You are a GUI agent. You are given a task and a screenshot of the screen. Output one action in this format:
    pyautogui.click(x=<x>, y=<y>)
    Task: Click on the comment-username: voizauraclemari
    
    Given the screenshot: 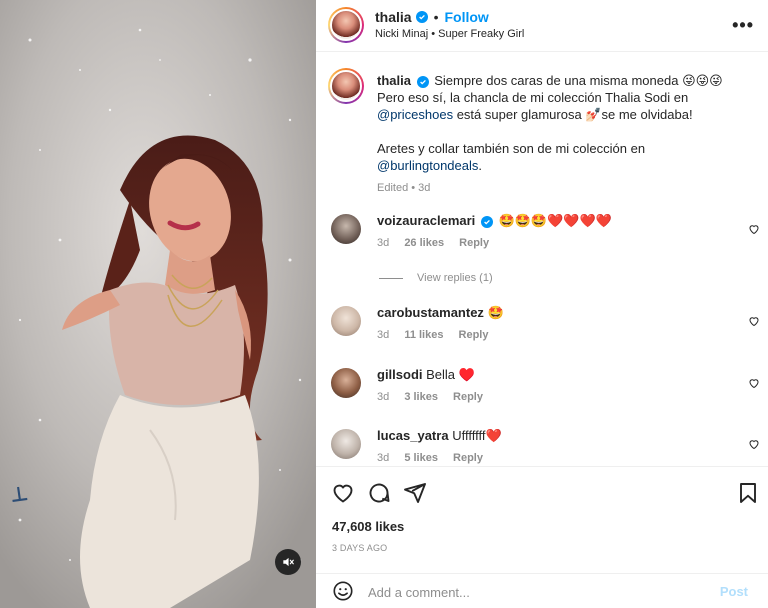 What is the action you would take?
    pyautogui.click(x=426, y=220)
    